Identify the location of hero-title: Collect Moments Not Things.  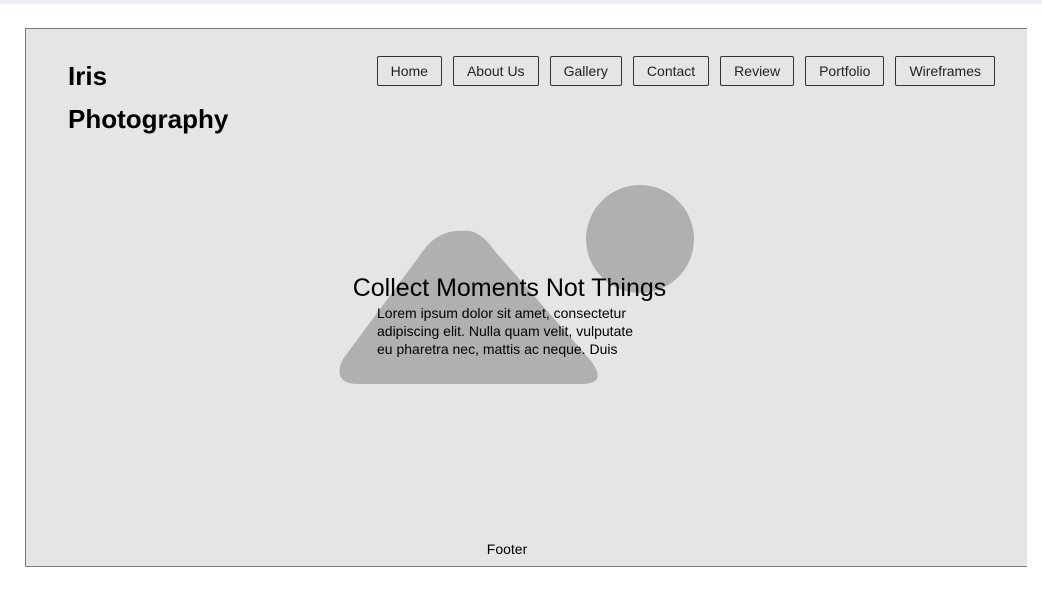
(509, 288).